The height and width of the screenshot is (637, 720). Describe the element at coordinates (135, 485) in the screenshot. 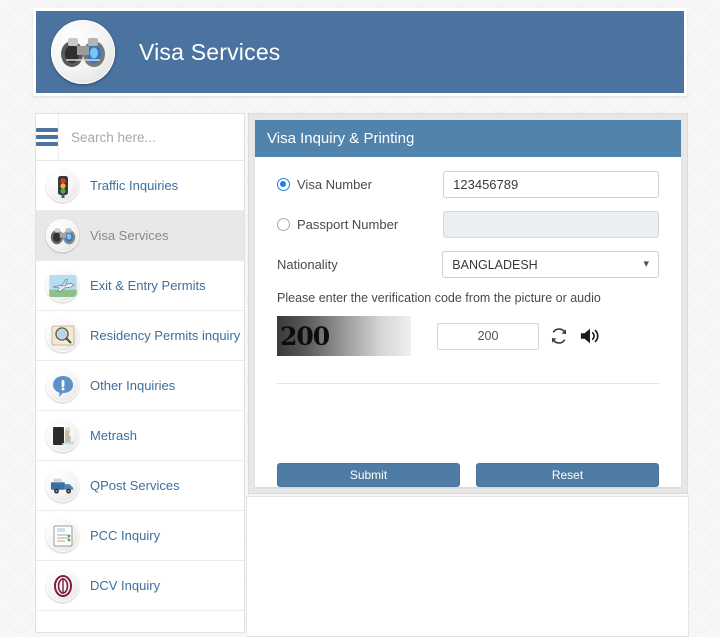

I see `sidebar-item-label: QPost Services` at that location.